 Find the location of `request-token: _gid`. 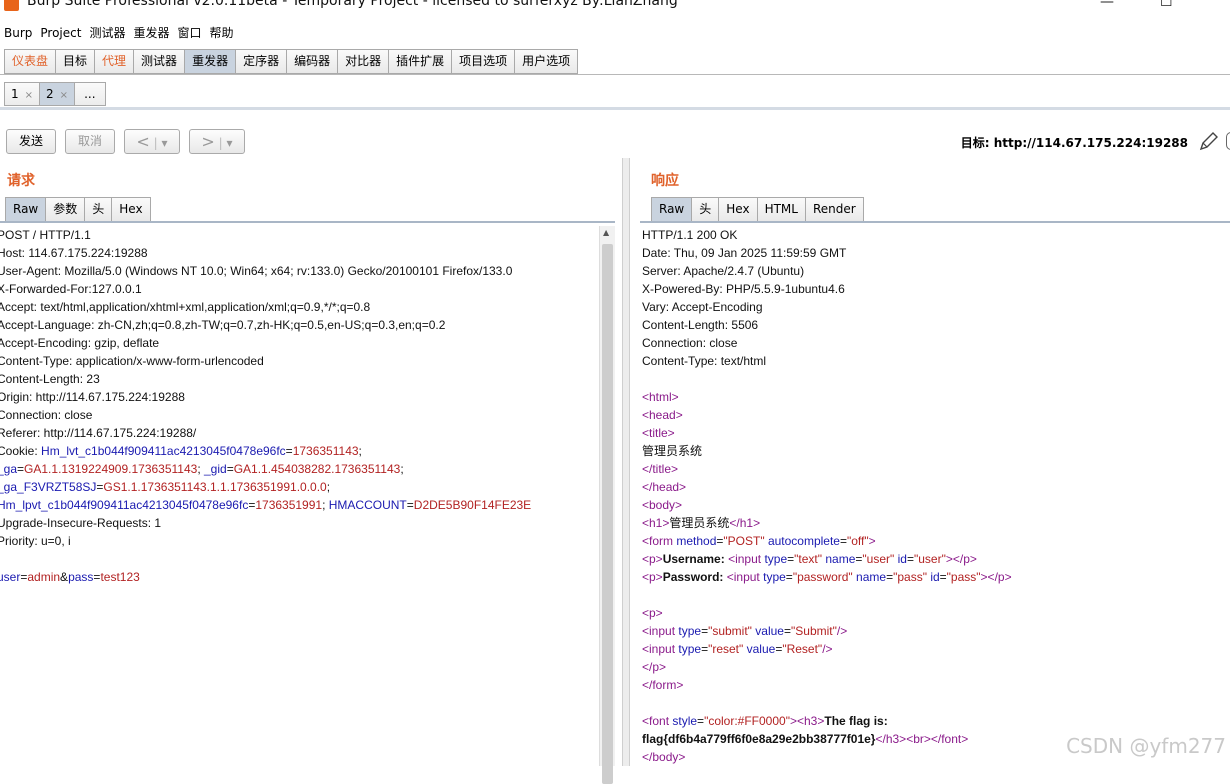

request-token: _gid is located at coordinates (215, 469).